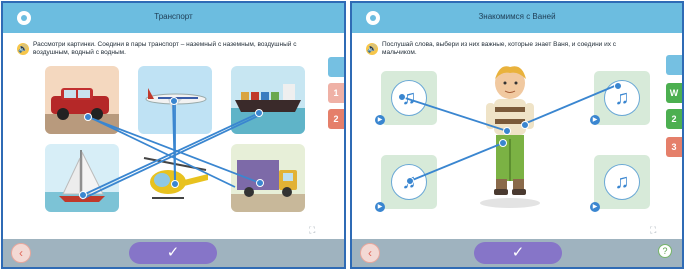 The image size is (686, 271). Describe the element at coordinates (665, 251) in the screenshot. I see `help-icon: ?` at that location.